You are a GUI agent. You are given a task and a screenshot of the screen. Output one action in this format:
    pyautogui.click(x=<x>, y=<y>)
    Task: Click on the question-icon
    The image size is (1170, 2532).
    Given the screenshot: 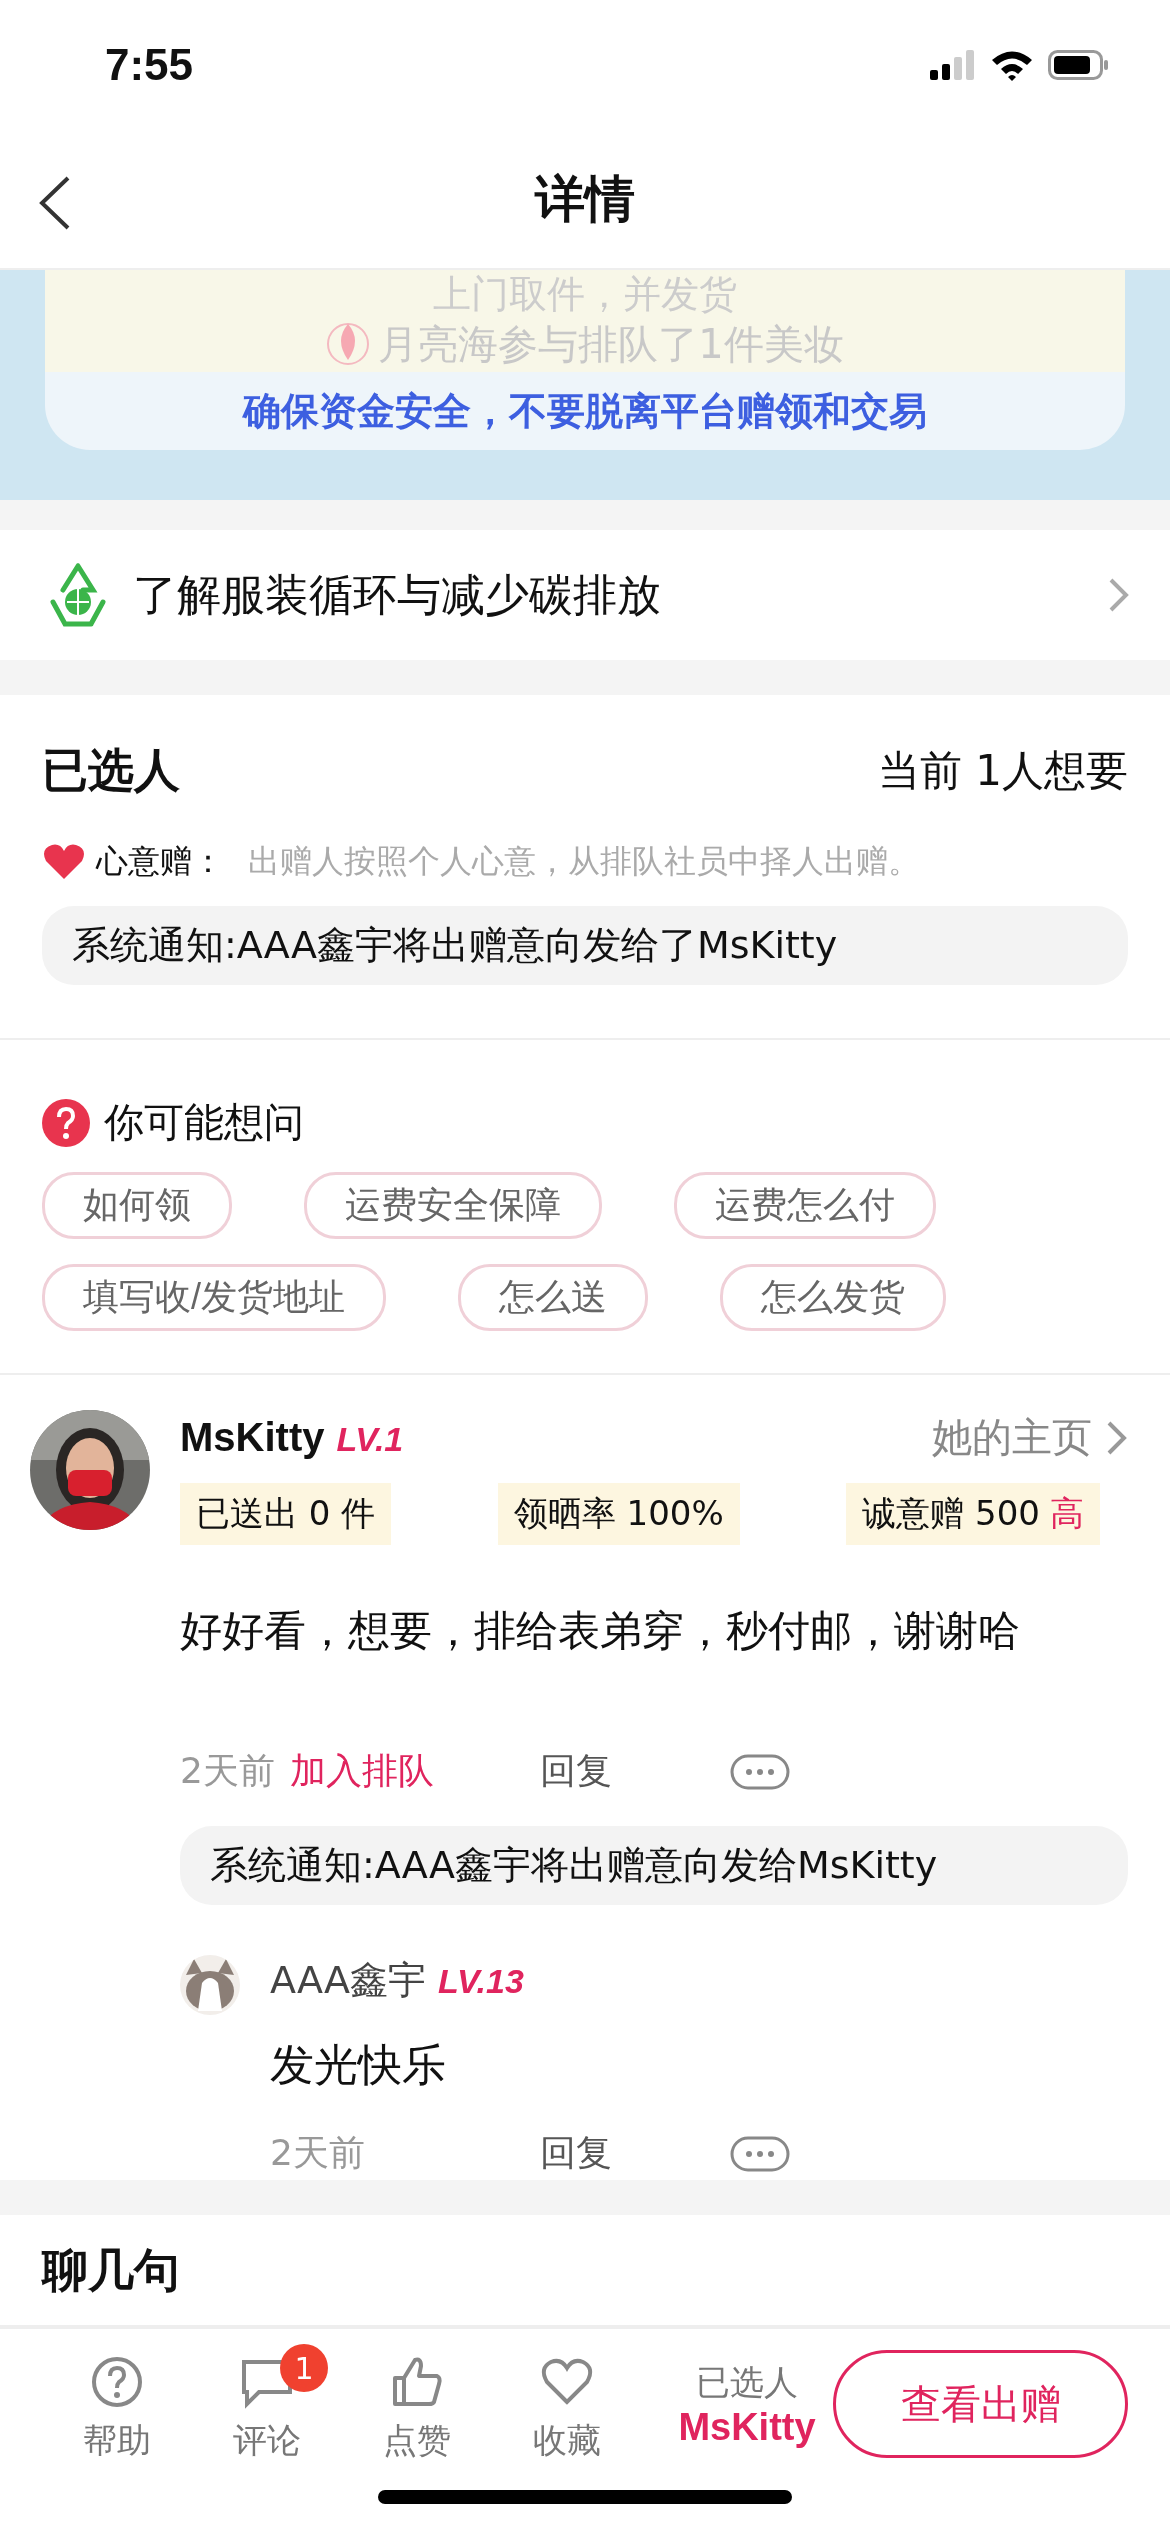 What is the action you would take?
    pyautogui.click(x=66, y=1122)
    